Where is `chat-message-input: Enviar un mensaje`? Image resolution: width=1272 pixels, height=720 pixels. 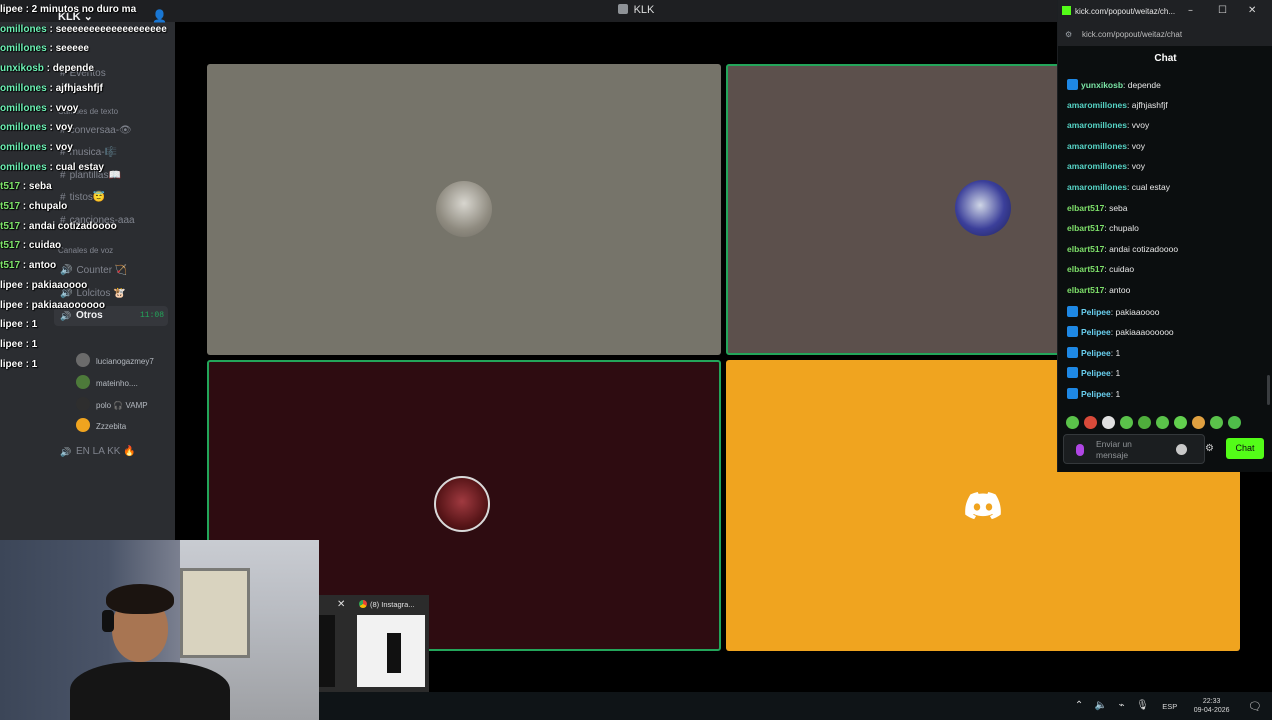 chat-message-input: Enviar un mensaje is located at coordinates (1134, 449).